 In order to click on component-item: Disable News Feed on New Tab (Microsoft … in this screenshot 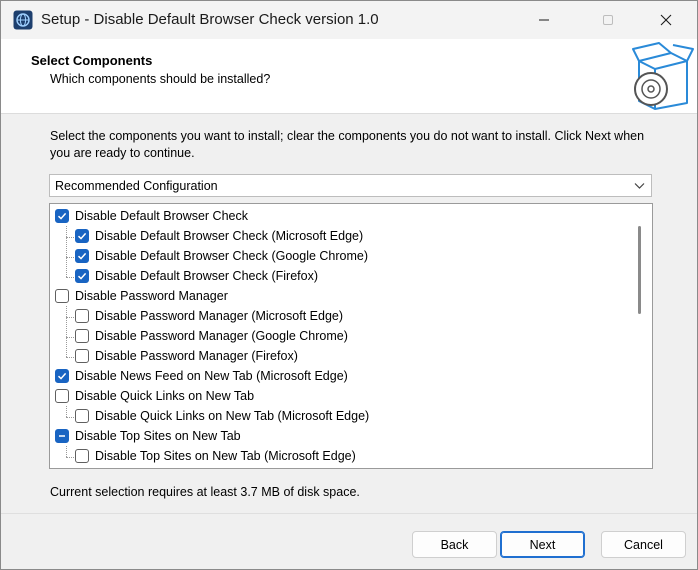, I will do `click(201, 376)`.